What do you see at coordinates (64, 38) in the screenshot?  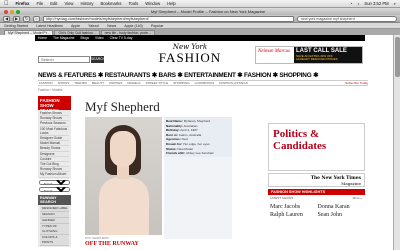 I see `nymag-magazine-link: The Magazine` at bounding box center [64, 38].